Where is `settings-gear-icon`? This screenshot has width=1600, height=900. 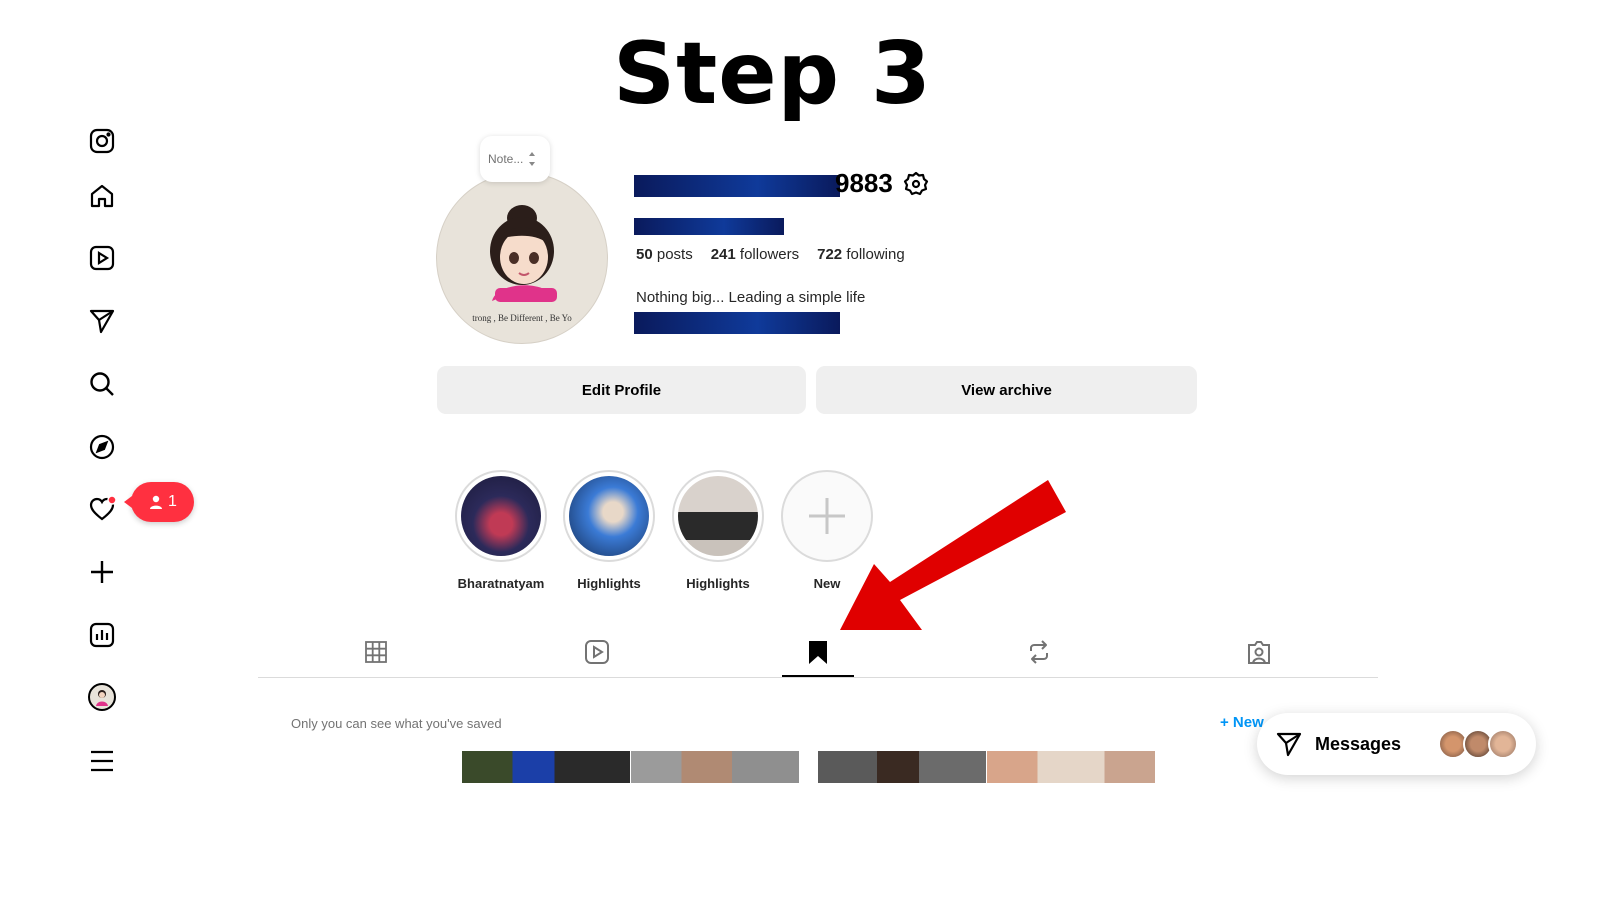
settings-gear-icon is located at coordinates (916, 184).